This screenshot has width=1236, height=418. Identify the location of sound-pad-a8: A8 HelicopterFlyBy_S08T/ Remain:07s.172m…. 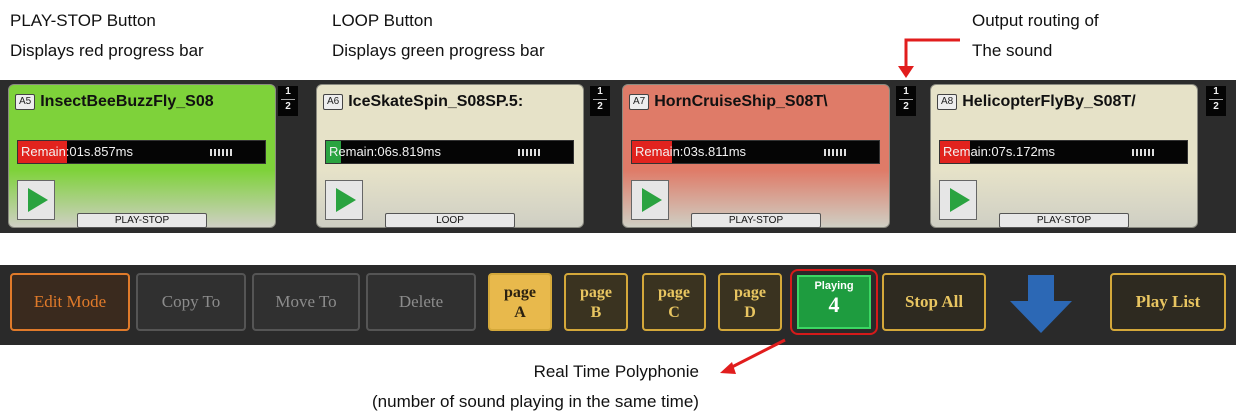
(1064, 156).